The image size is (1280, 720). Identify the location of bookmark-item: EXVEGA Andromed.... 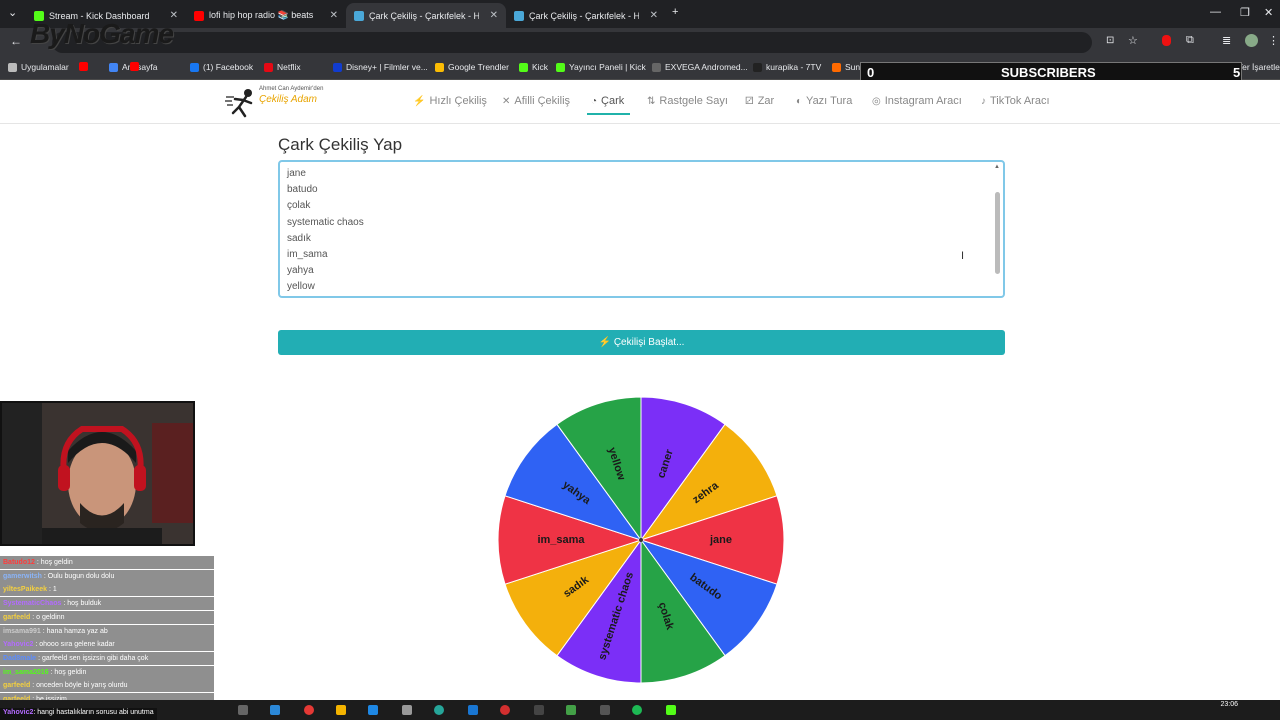
(700, 67).